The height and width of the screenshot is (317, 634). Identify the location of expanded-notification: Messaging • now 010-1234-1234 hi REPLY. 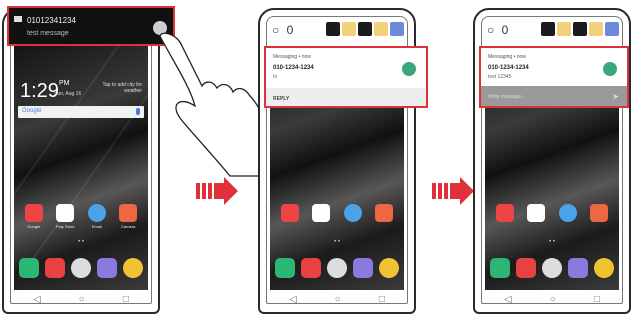
(346, 77).